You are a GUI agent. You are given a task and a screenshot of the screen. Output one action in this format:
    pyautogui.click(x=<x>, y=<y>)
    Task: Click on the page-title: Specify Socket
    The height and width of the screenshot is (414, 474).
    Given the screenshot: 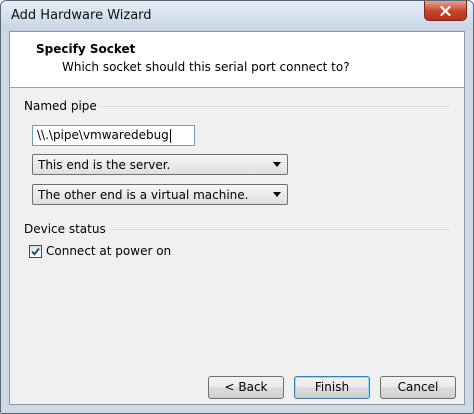 What is the action you would take?
    pyautogui.click(x=86, y=49)
    